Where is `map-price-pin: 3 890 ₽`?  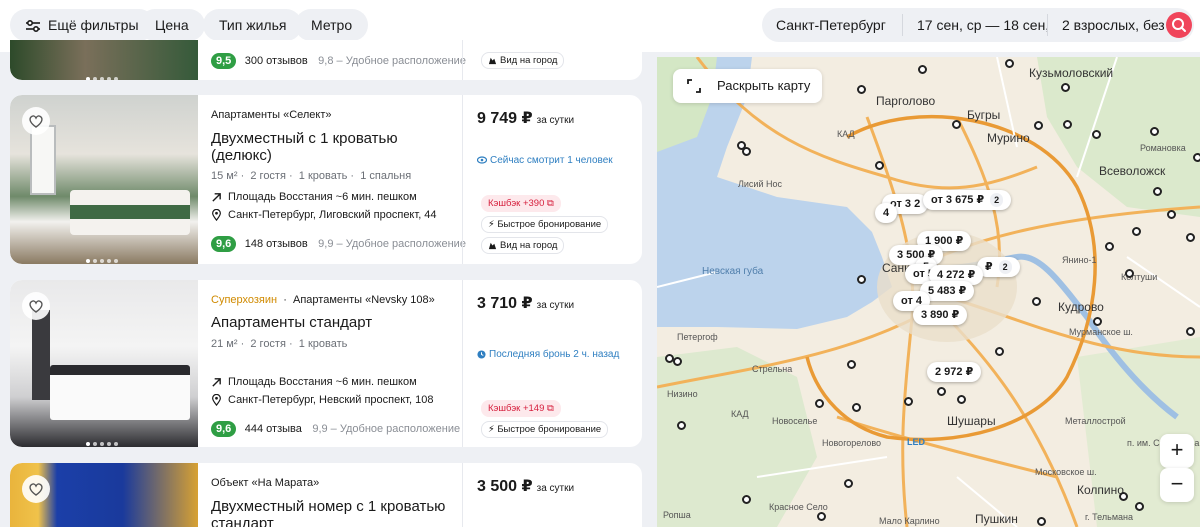 map-price-pin: 3 890 ₽ is located at coordinates (940, 315).